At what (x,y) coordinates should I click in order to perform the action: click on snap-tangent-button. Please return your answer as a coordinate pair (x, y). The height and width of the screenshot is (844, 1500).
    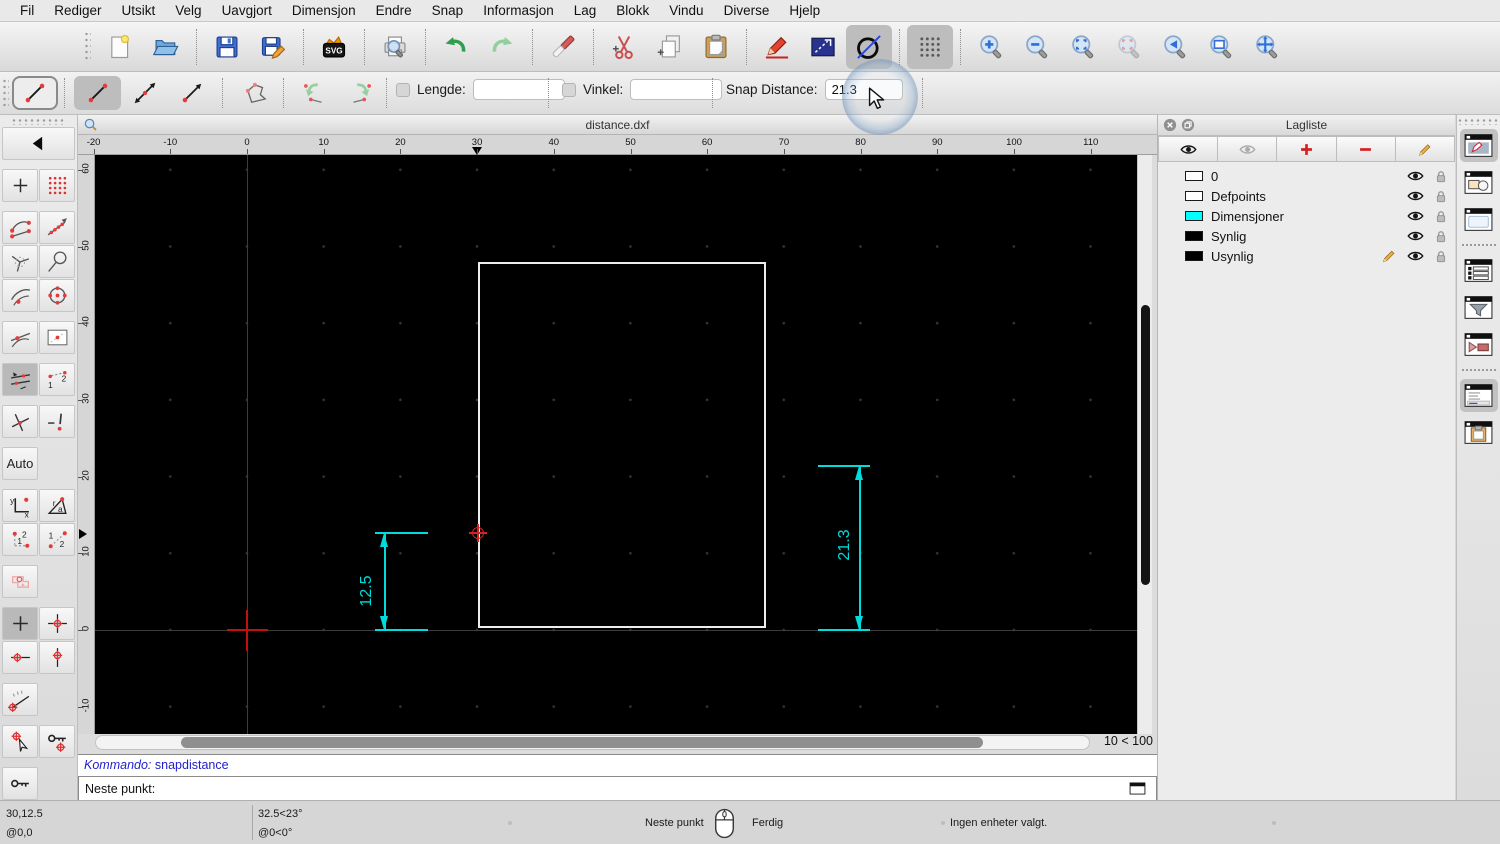
    Looking at the image, I should click on (20, 337).